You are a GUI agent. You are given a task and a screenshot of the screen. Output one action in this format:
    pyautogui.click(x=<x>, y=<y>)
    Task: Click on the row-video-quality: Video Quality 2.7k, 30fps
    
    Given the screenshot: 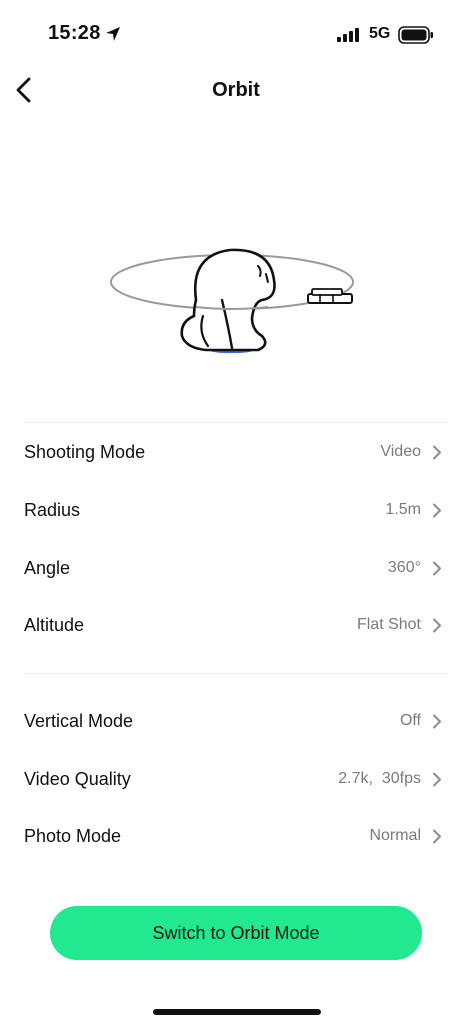 What is the action you would take?
    pyautogui.click(x=236, y=779)
    